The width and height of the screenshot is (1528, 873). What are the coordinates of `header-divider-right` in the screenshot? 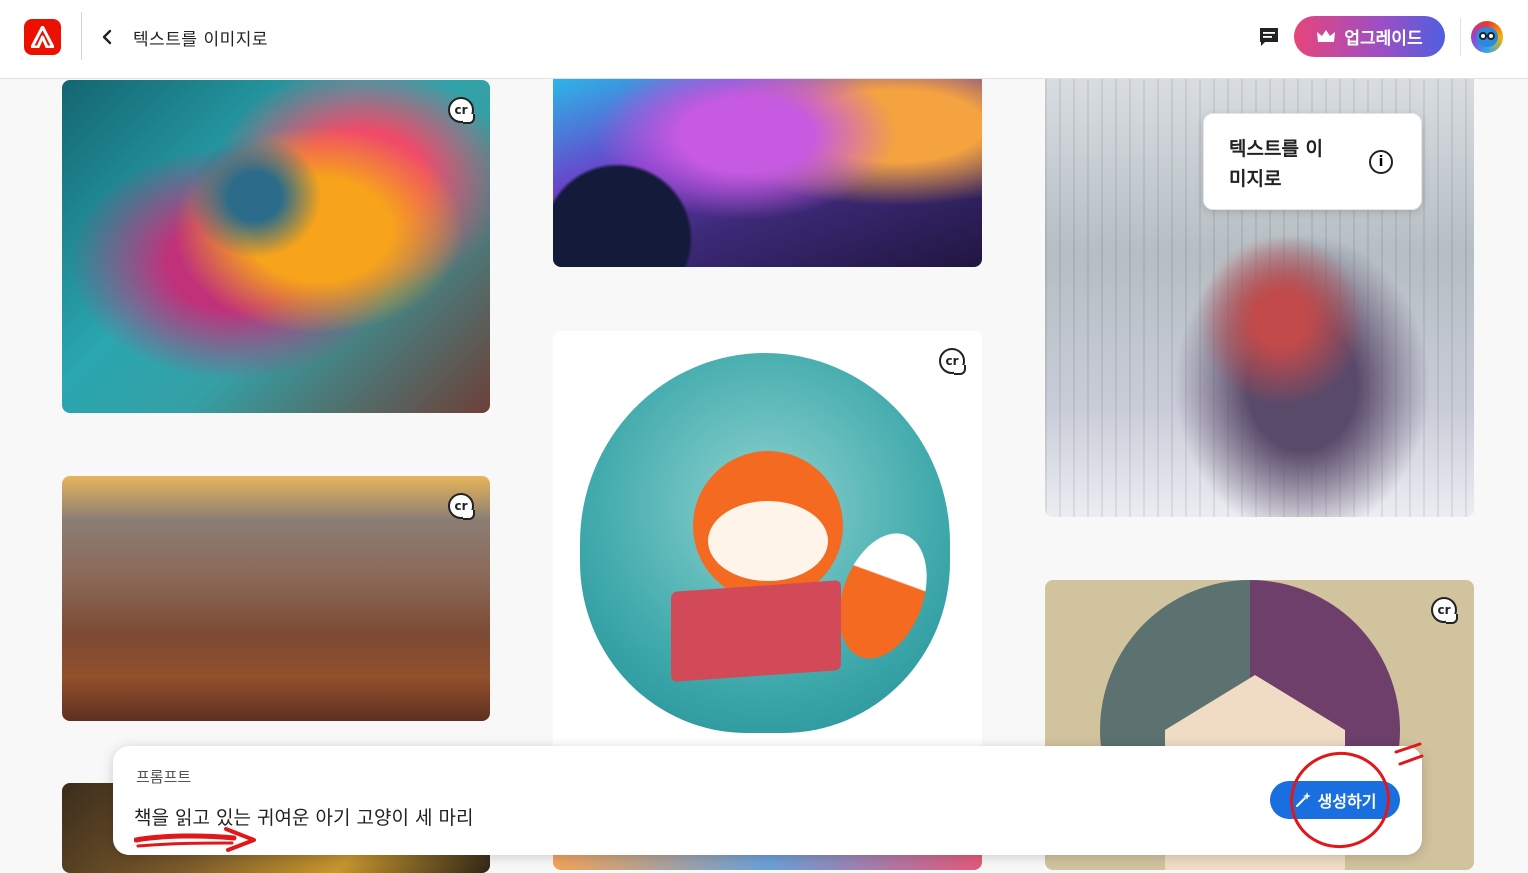 It's located at (1460, 37).